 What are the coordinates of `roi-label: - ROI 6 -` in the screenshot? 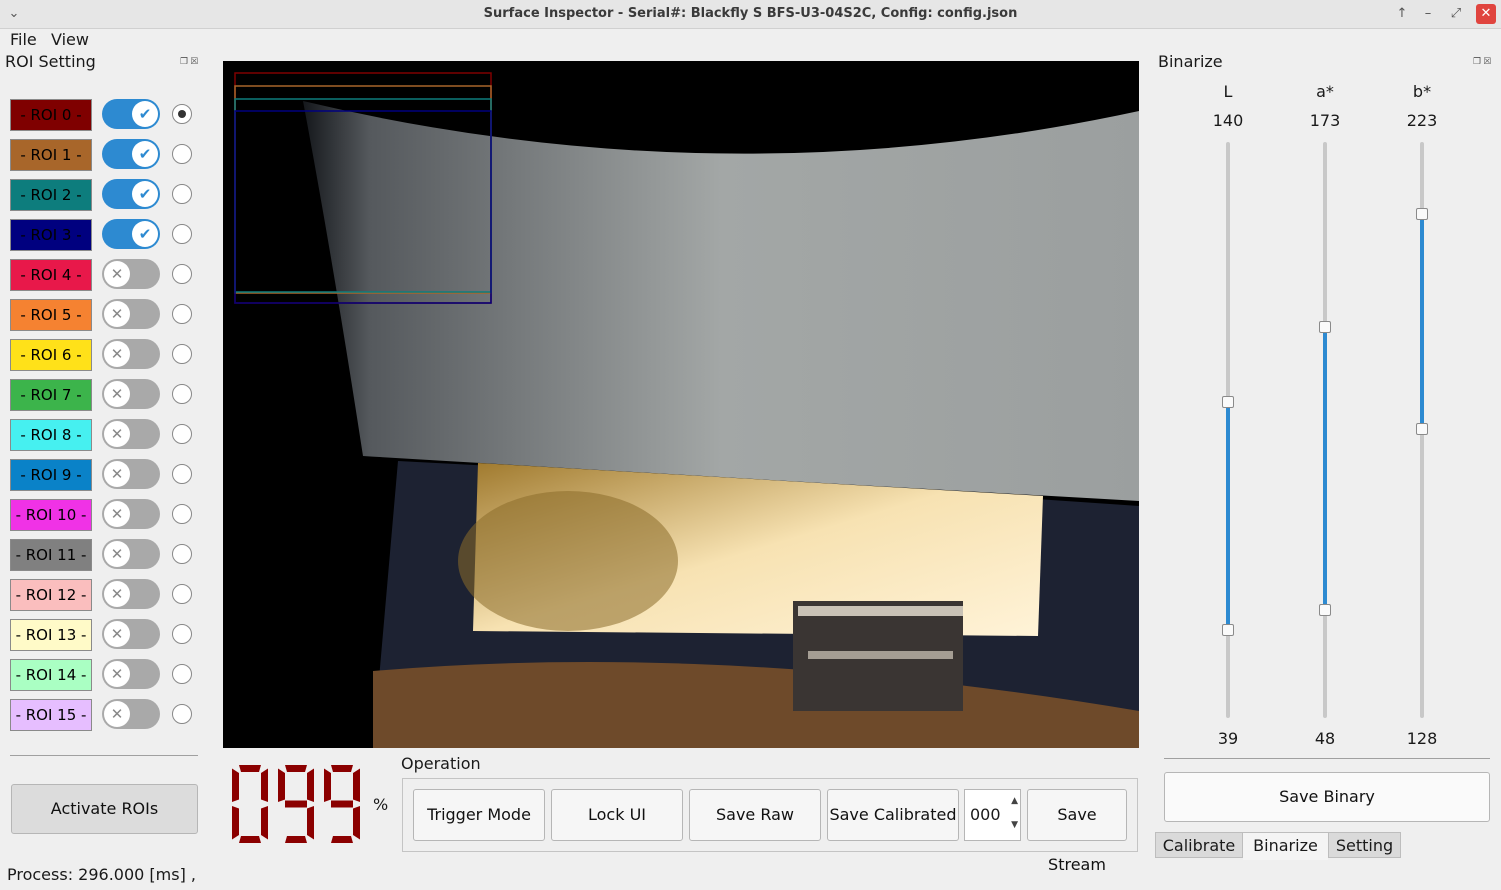 It's located at (51, 355).